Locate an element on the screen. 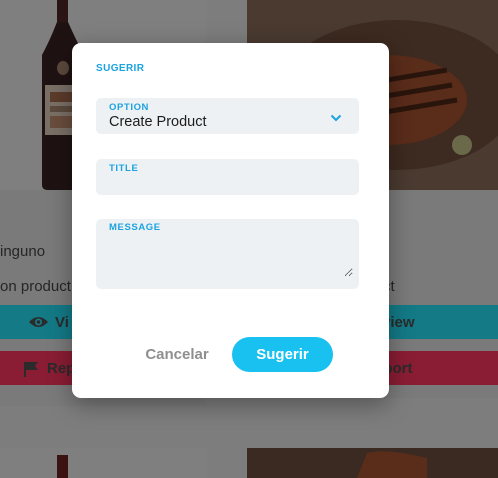 The image size is (498, 478). title-label: TITLE is located at coordinates (124, 168).